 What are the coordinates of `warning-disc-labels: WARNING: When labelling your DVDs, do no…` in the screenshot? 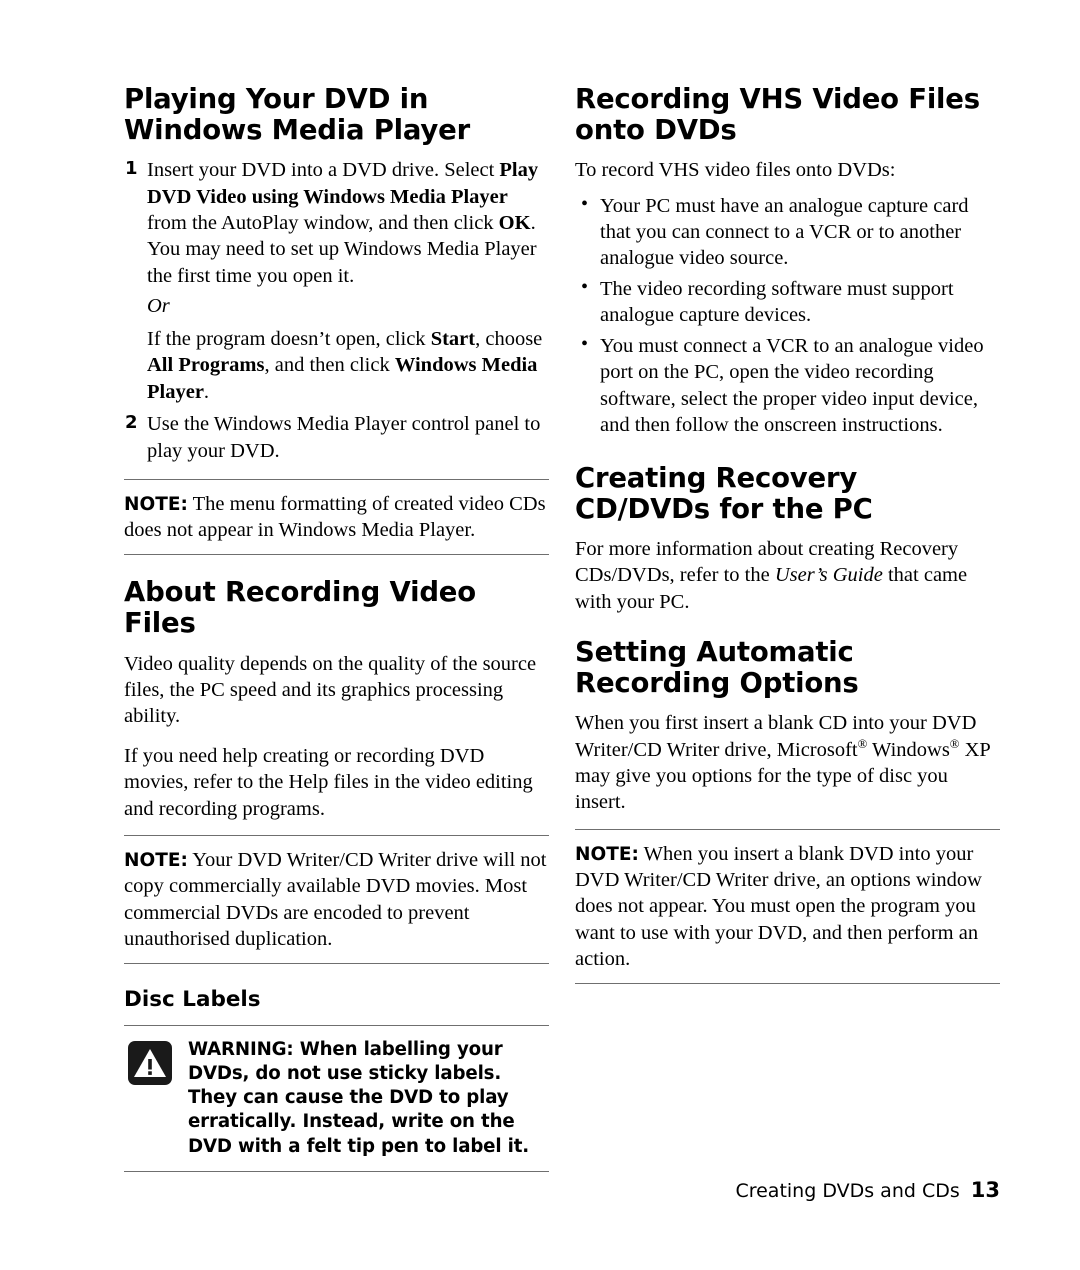 It's located at (336, 1098).